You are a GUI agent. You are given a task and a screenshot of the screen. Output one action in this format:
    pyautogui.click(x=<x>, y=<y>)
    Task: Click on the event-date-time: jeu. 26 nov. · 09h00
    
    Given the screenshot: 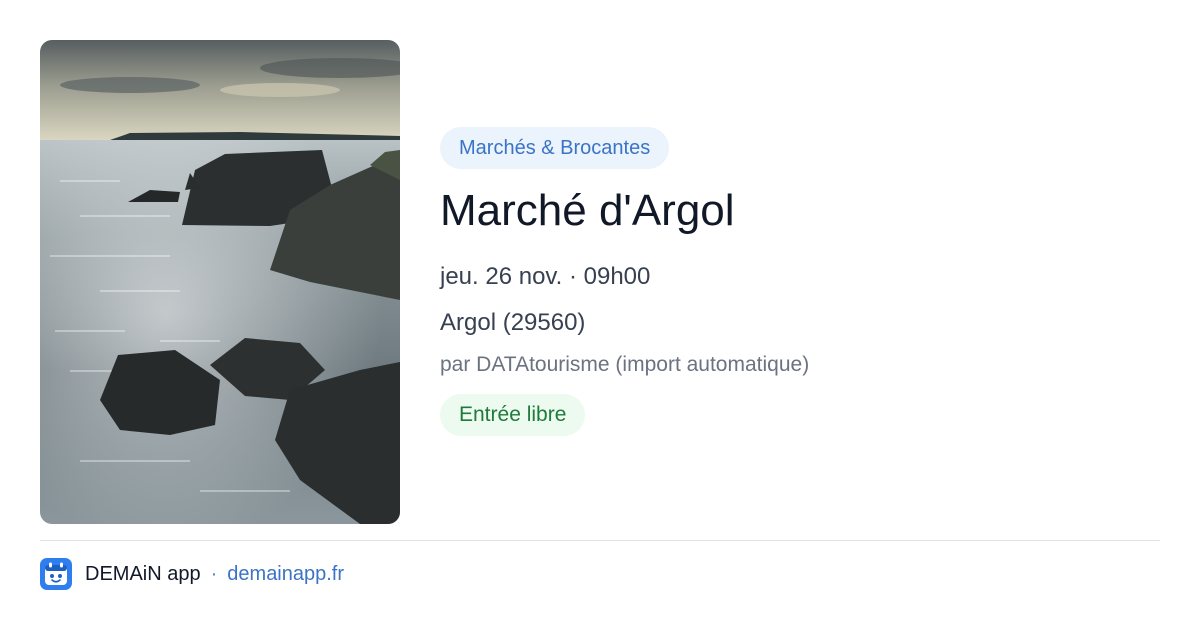 What is the action you would take?
    pyautogui.click(x=545, y=276)
    